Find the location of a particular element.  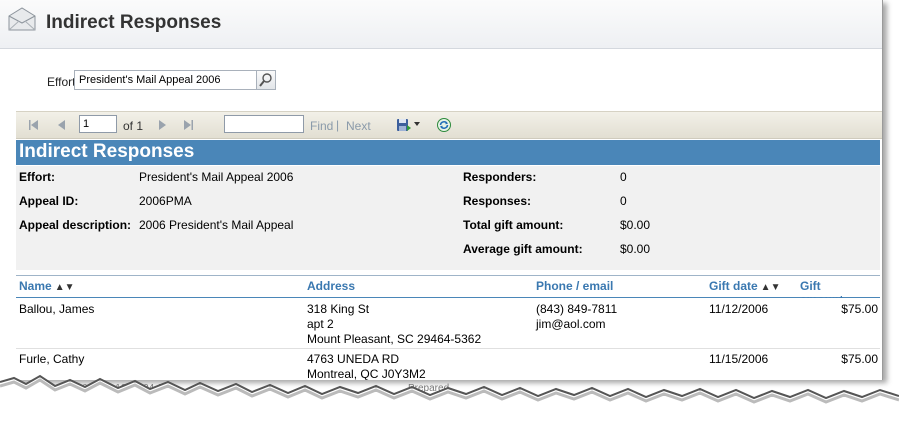

export-icon is located at coordinates (404, 125).